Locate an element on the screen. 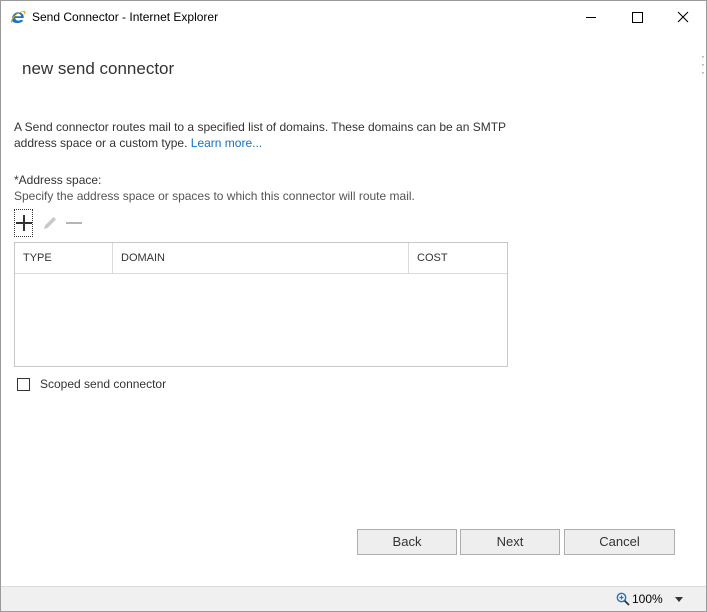  address-space-label: *Address space: is located at coordinates (58, 180).